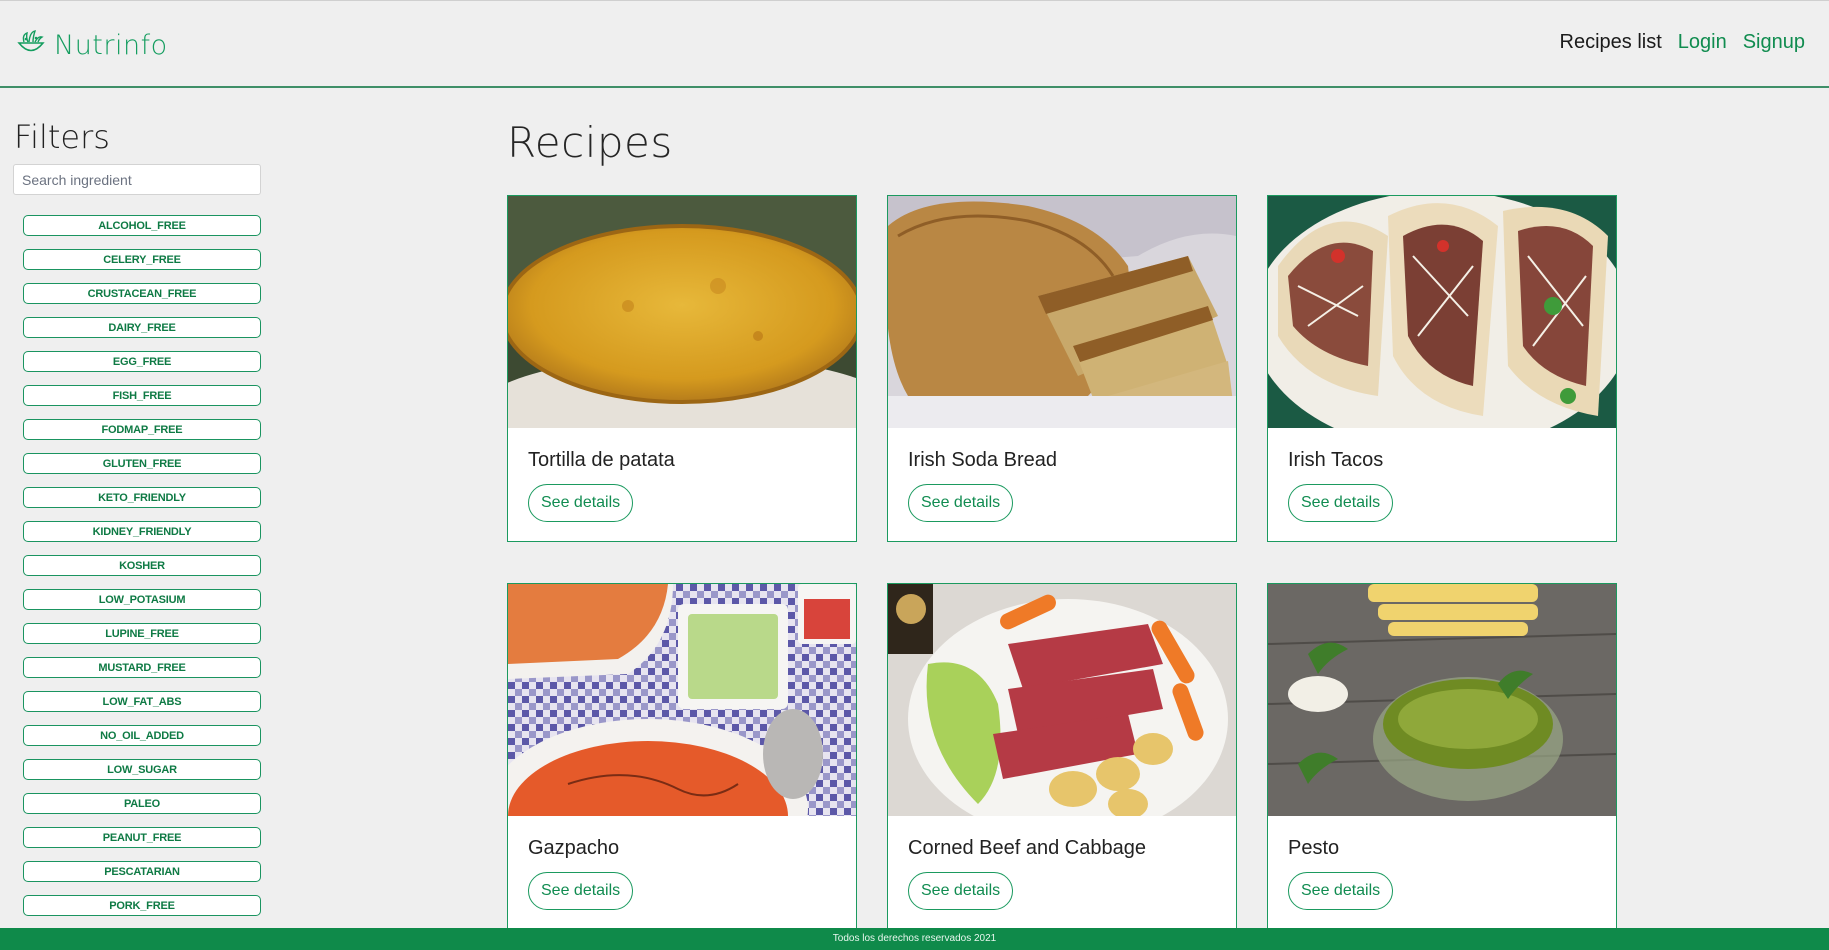 This screenshot has height=950, width=1829. Describe the element at coordinates (31, 45) in the screenshot. I see `salad-bowl-icon` at that location.